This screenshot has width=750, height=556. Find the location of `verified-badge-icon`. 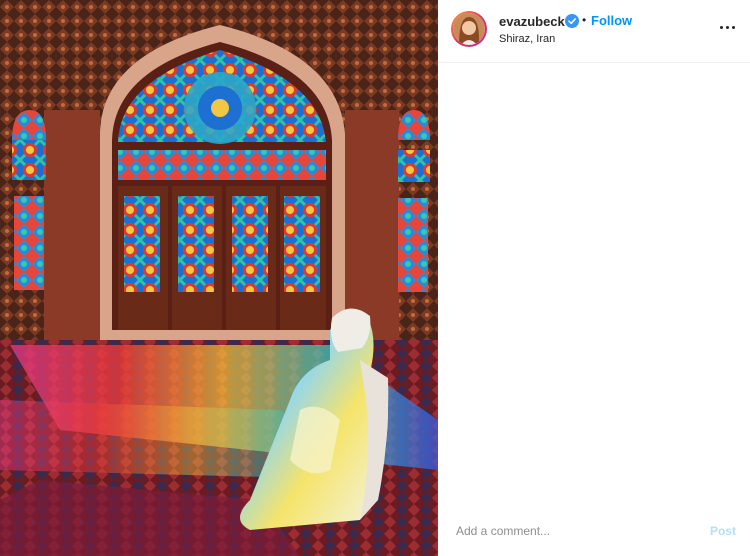

verified-badge-icon is located at coordinates (572, 21).